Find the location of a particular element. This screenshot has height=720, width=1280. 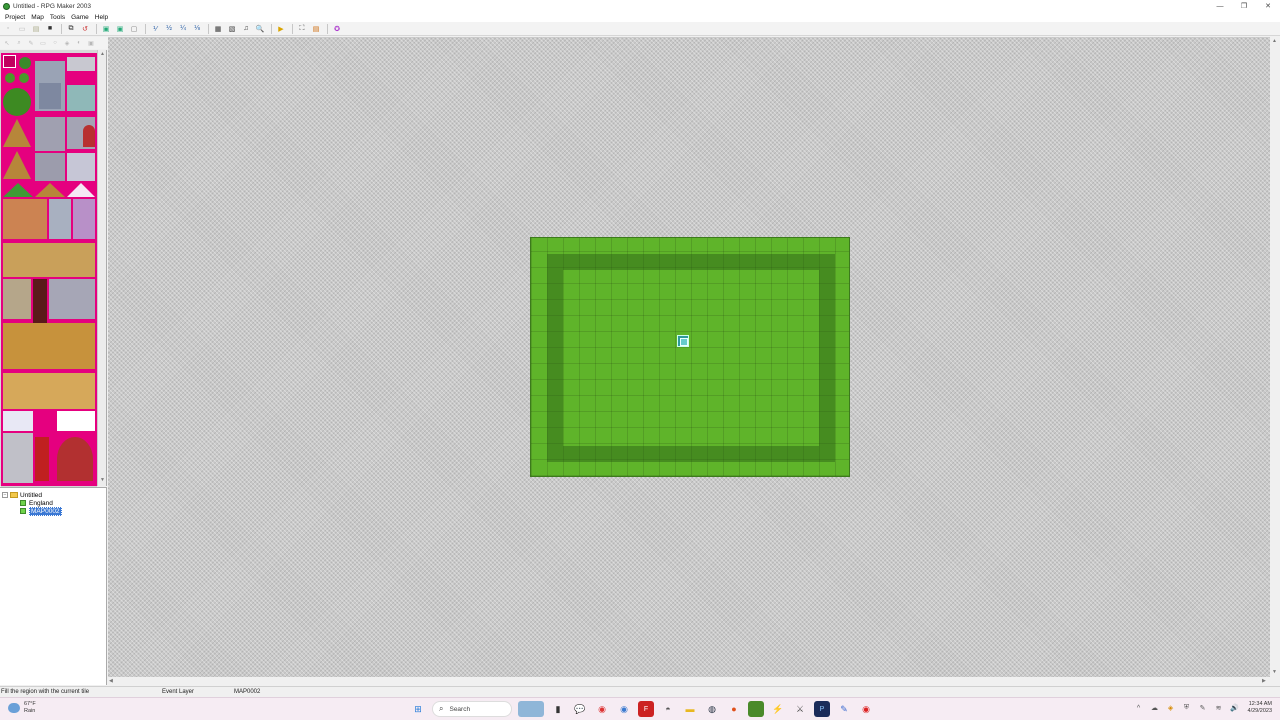

task-view-icon: ▮ is located at coordinates (558, 709).